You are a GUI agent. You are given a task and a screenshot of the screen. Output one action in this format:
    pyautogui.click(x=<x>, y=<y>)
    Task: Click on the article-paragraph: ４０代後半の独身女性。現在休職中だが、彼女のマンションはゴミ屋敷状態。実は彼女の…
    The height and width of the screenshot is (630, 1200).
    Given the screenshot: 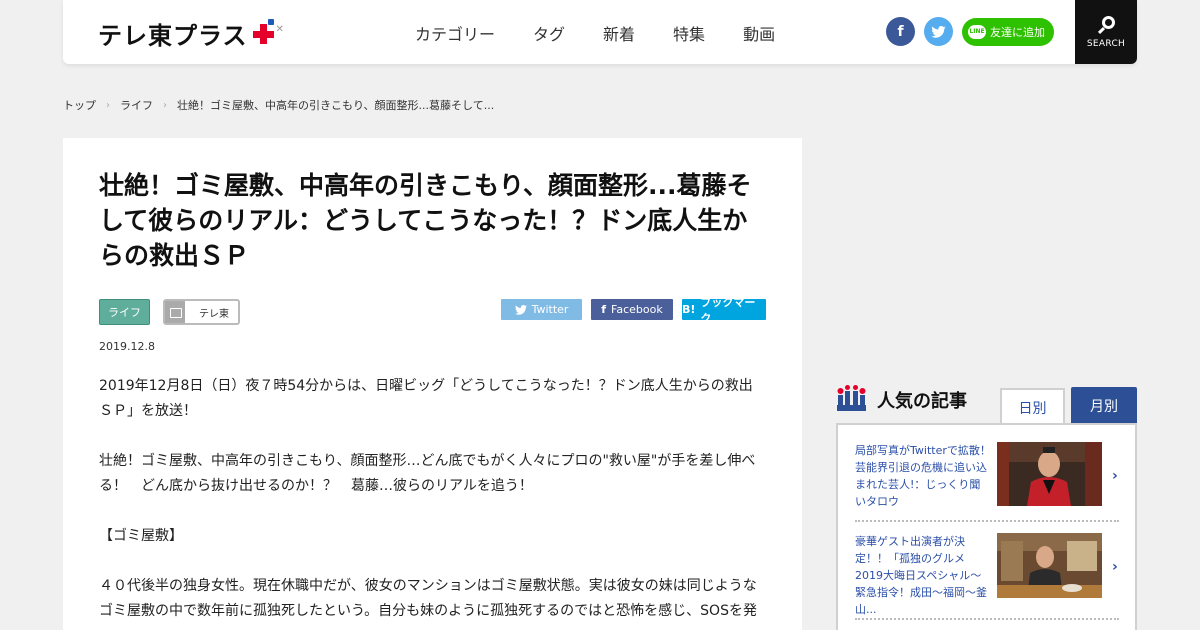 What is the action you would take?
    pyautogui.click(x=428, y=598)
    